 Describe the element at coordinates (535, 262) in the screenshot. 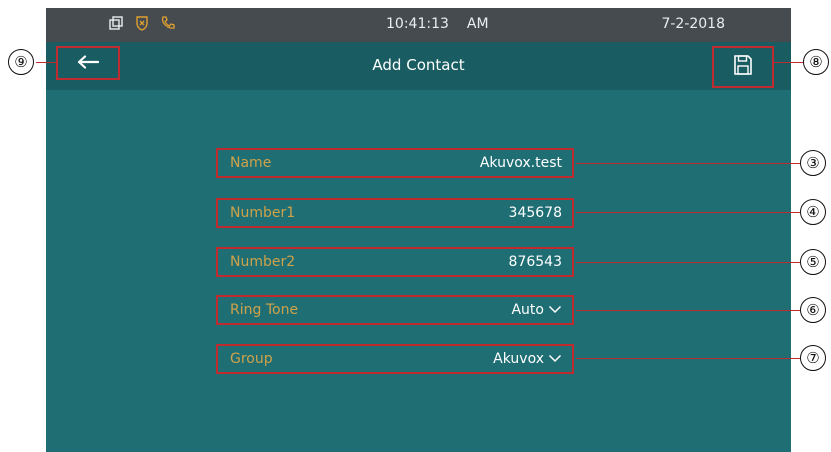

I see `number2-value: 876543` at that location.